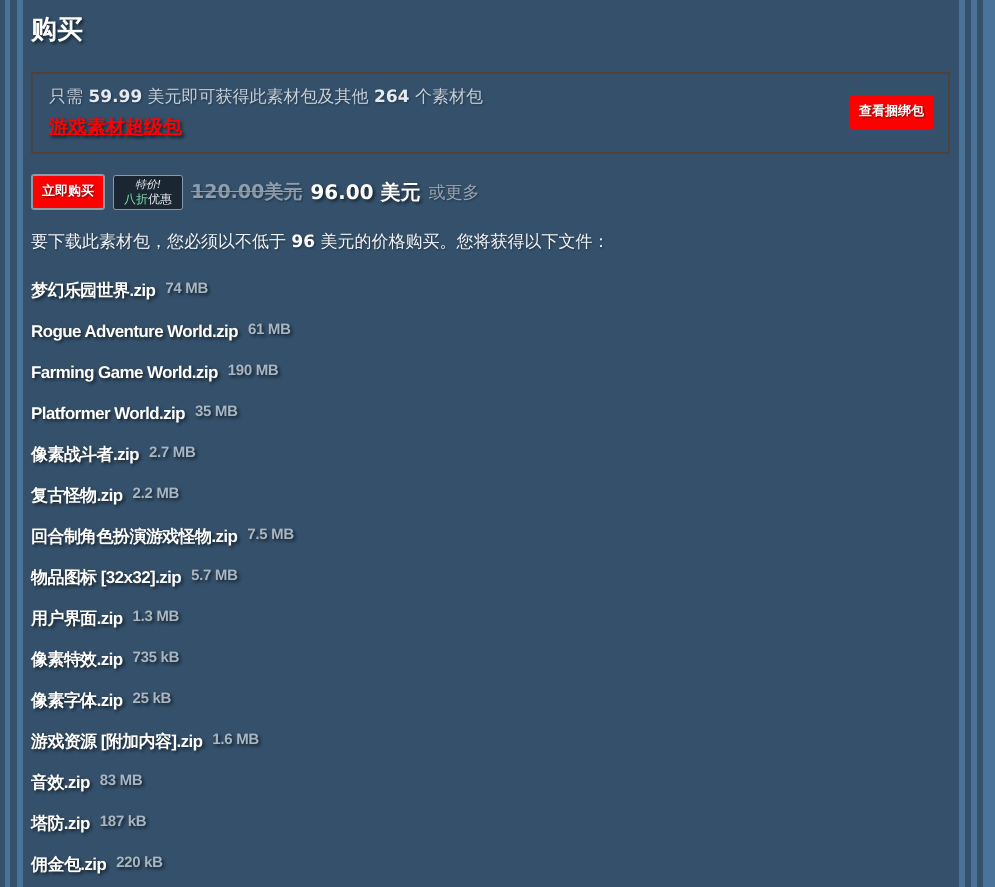 This screenshot has width=995, height=887. I want to click on file-name: 佣金包.zip, so click(68, 865).